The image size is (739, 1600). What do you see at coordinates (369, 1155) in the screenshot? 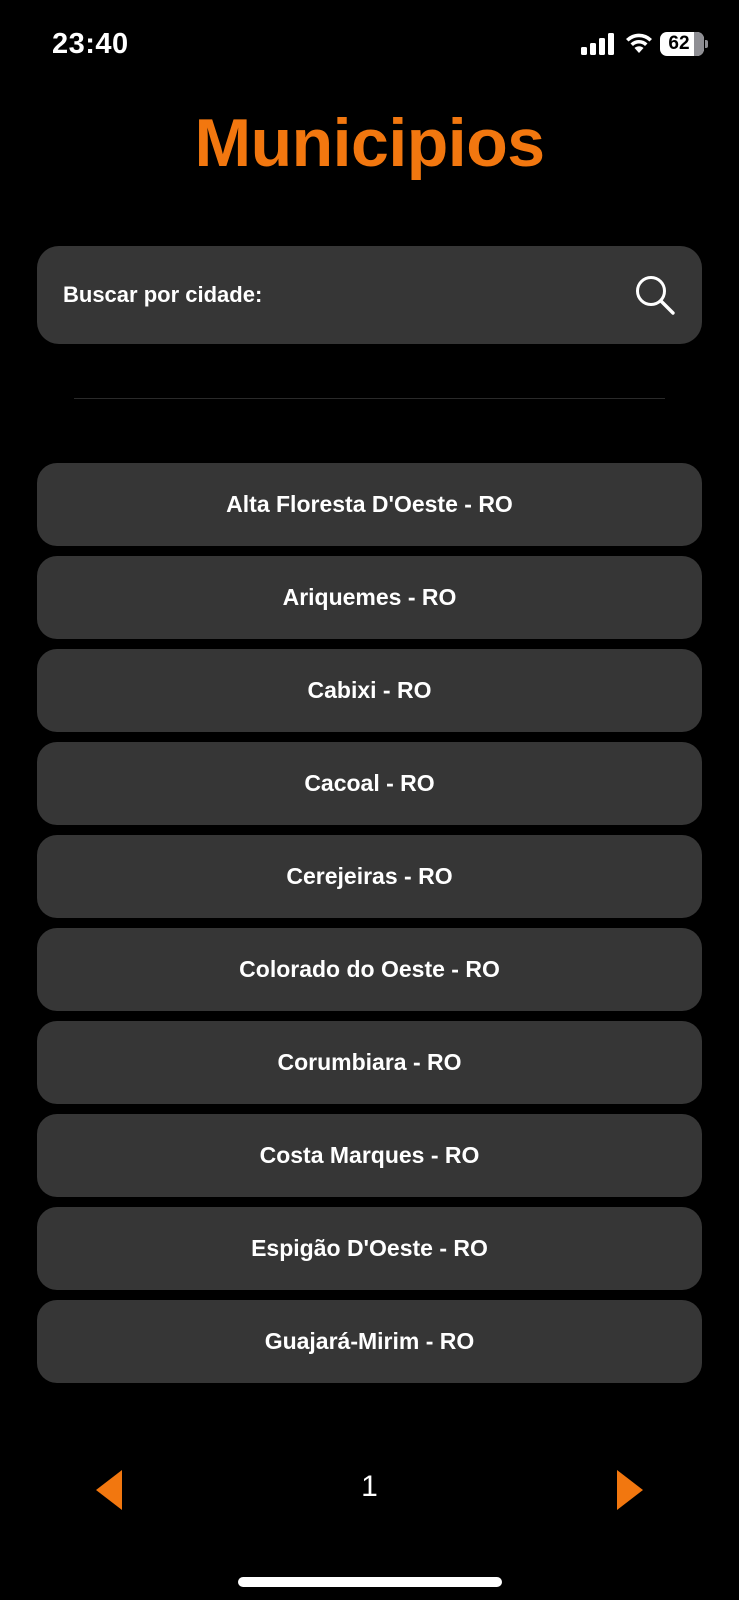
I see `city-item: Costa Marques - RO` at bounding box center [369, 1155].